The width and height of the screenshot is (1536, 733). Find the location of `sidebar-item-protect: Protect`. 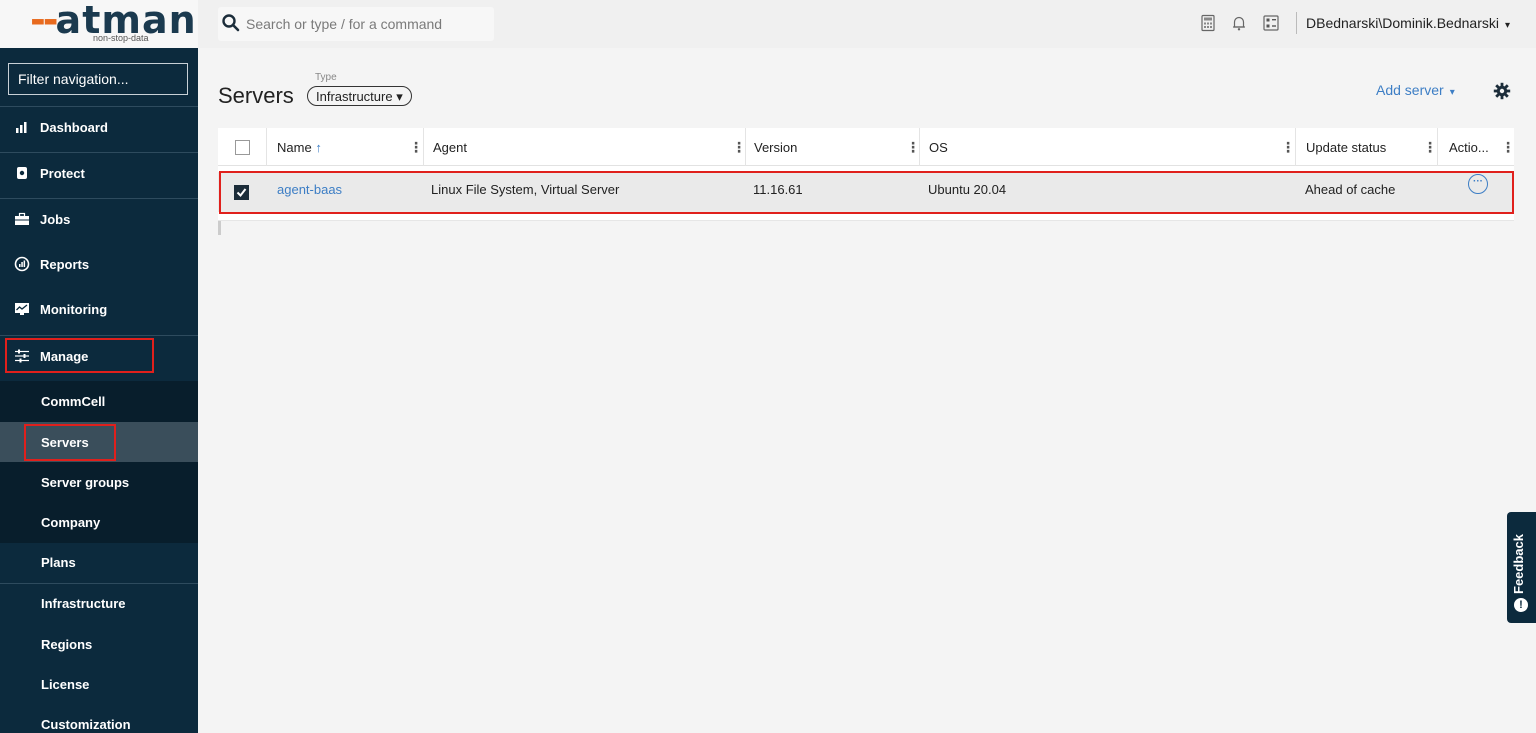

sidebar-item-protect: Protect is located at coordinates (99, 174).